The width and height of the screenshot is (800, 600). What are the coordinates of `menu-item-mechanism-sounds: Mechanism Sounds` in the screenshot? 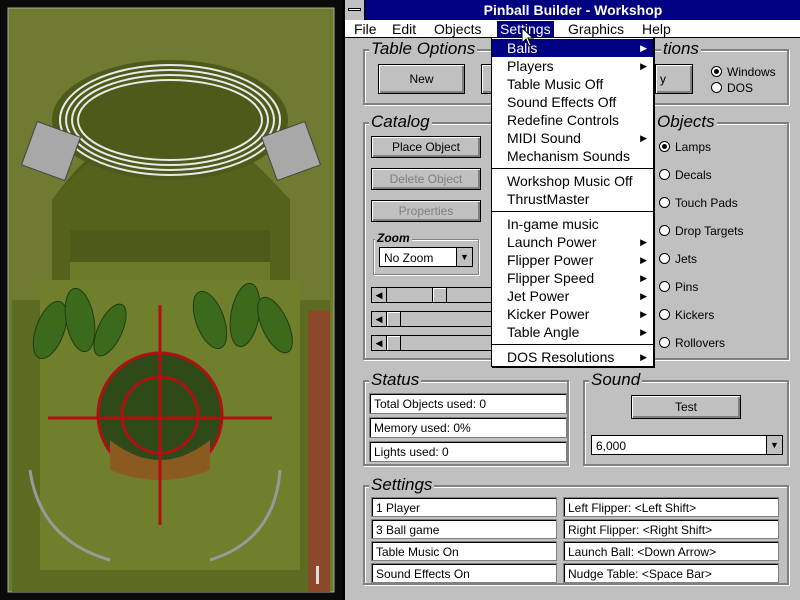 It's located at (572, 156).